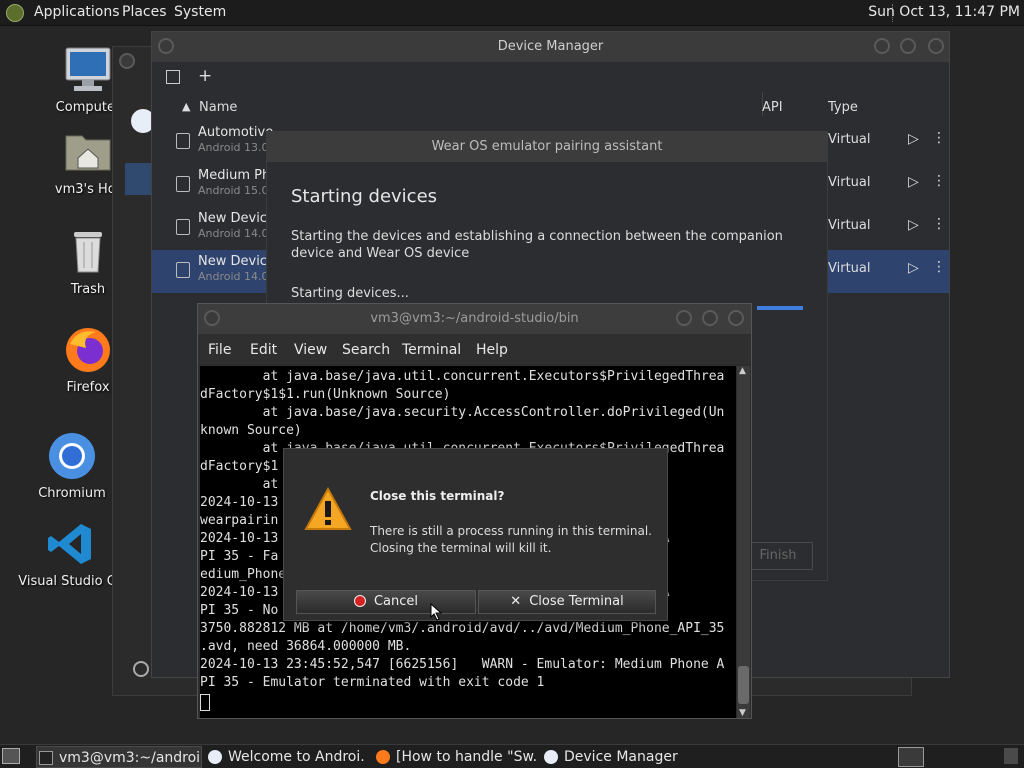 The width and height of the screenshot is (1024, 768). What do you see at coordinates (72, 493) in the screenshot?
I see `desktop-icon-label: Chromium` at bounding box center [72, 493].